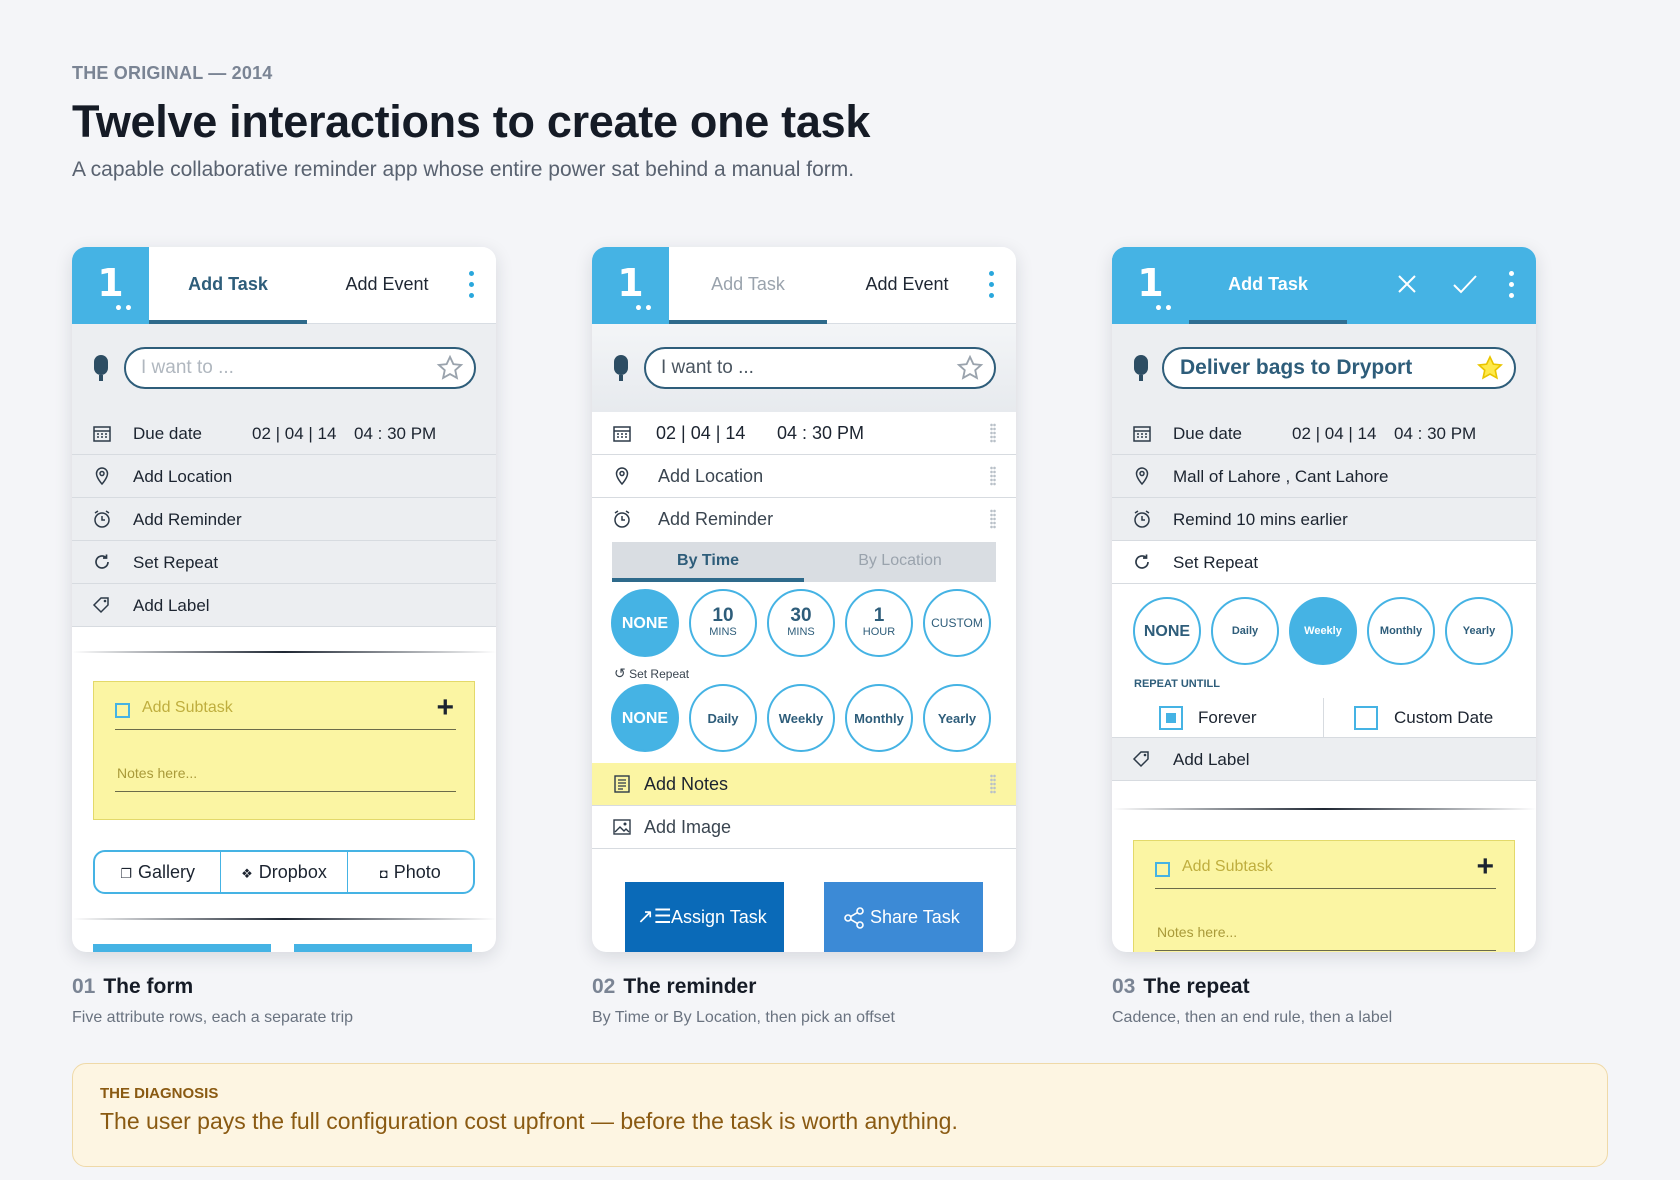 Image resolution: width=1680 pixels, height=1180 pixels. Describe the element at coordinates (804, 784) in the screenshot. I see `add-notes-row: Add Notes` at that location.